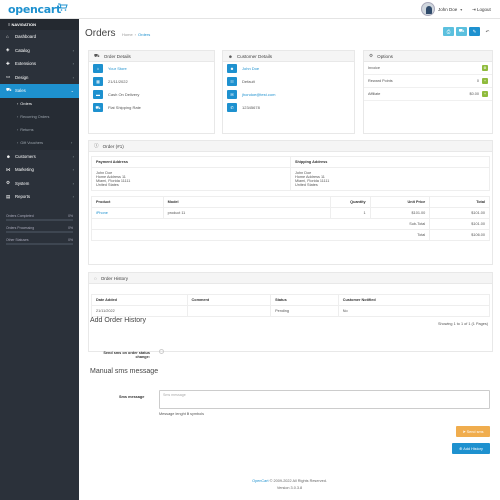 This screenshot has width=500, height=500. What do you see at coordinates (250, 9) in the screenshot?
I see `top-header: opencart John Doe ▾ ⇥ Logout` at bounding box center [250, 9].